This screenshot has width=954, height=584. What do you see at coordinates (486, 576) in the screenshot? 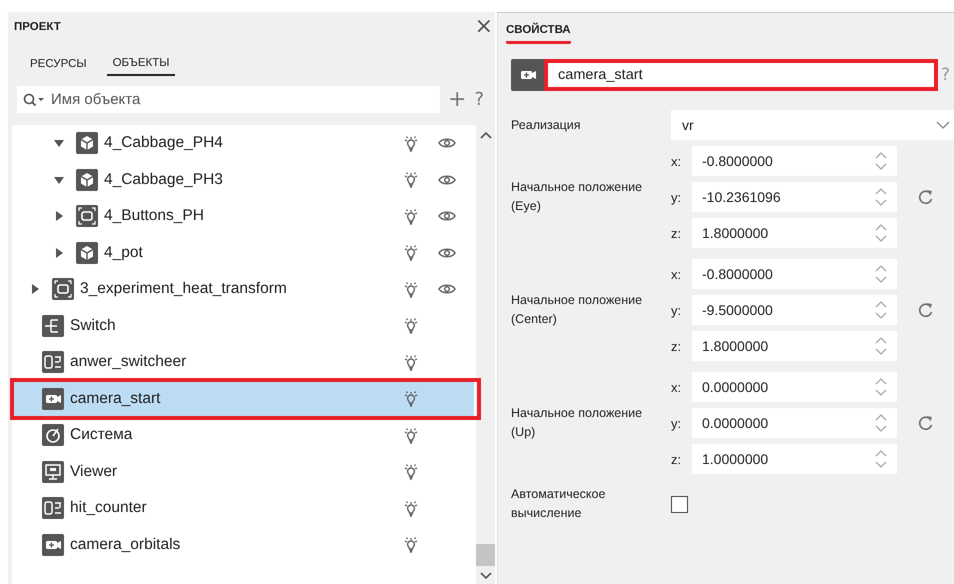
I see `scroll-down-icon` at bounding box center [486, 576].